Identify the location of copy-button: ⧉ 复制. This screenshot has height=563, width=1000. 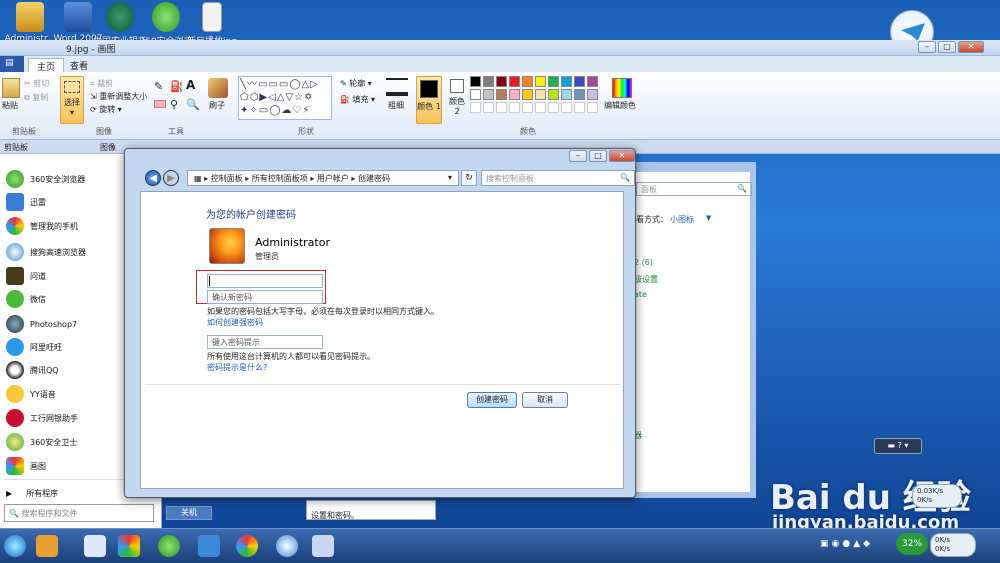
(36, 97).